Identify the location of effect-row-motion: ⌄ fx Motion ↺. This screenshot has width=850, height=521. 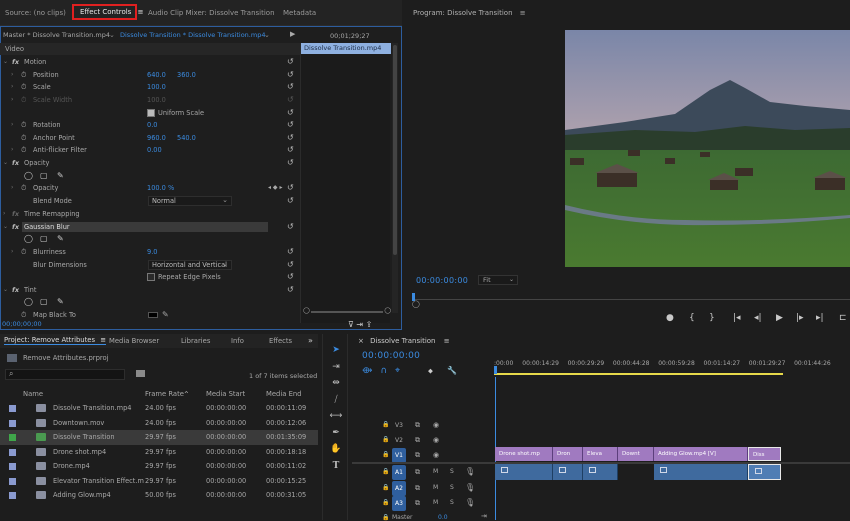
(150, 62).